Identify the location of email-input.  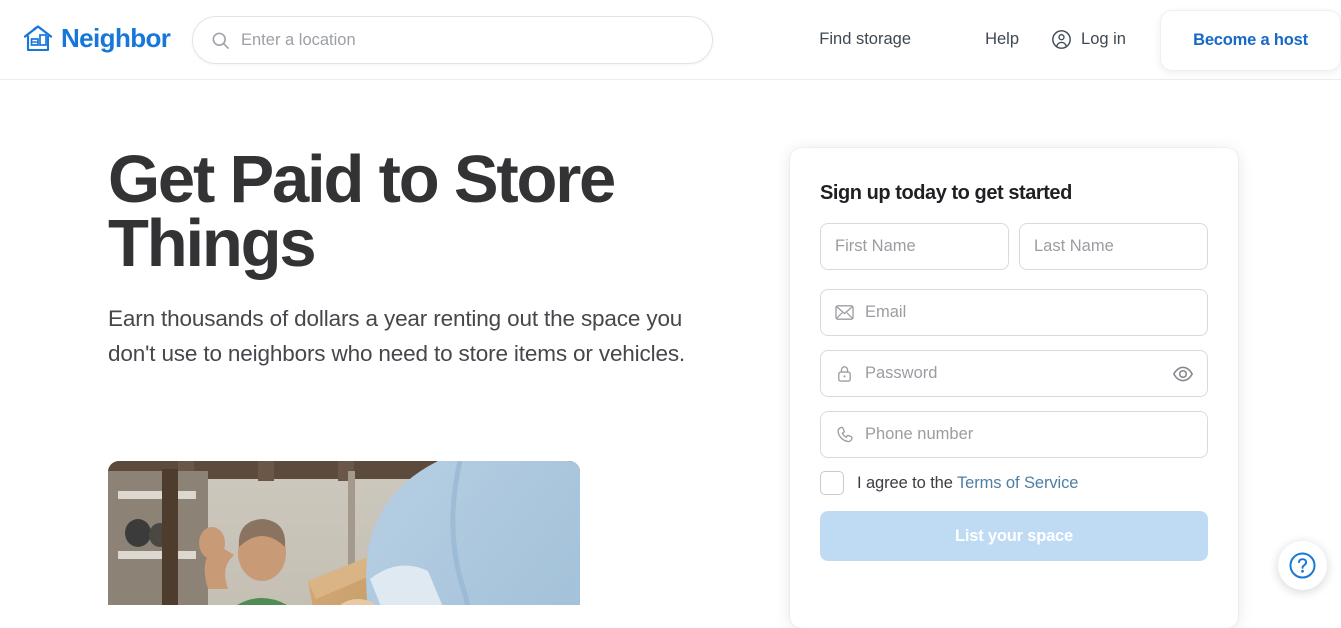
(1029, 312).